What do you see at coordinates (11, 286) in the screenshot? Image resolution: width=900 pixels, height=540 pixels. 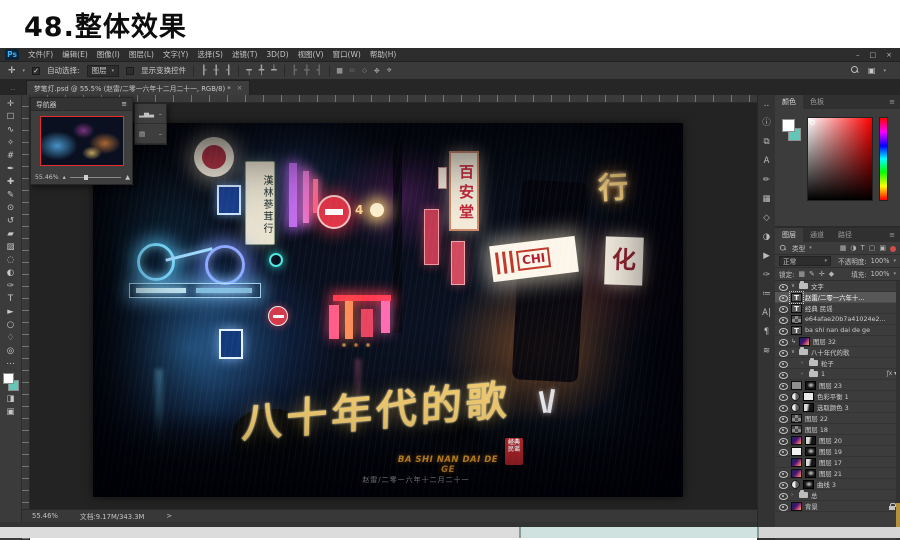 I see `pen-tool: ✑` at bounding box center [11, 286].